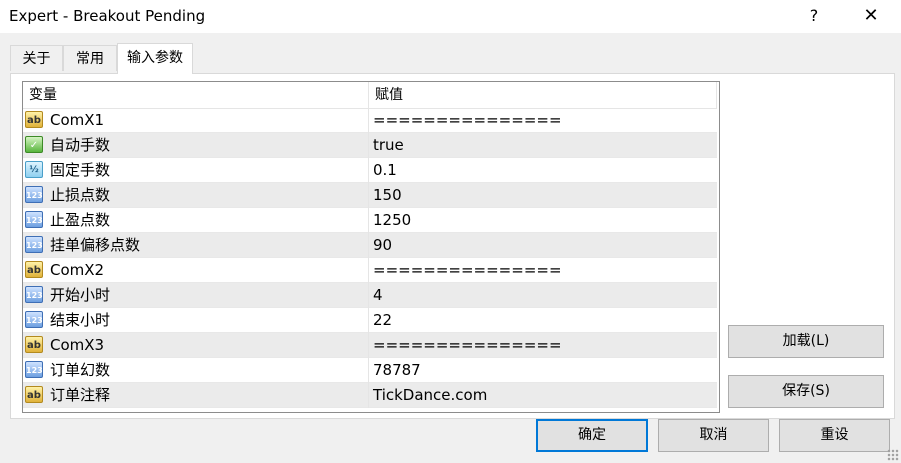 The image size is (901, 463). I want to click on variable-cell: ½ 固定手数, so click(196, 170).